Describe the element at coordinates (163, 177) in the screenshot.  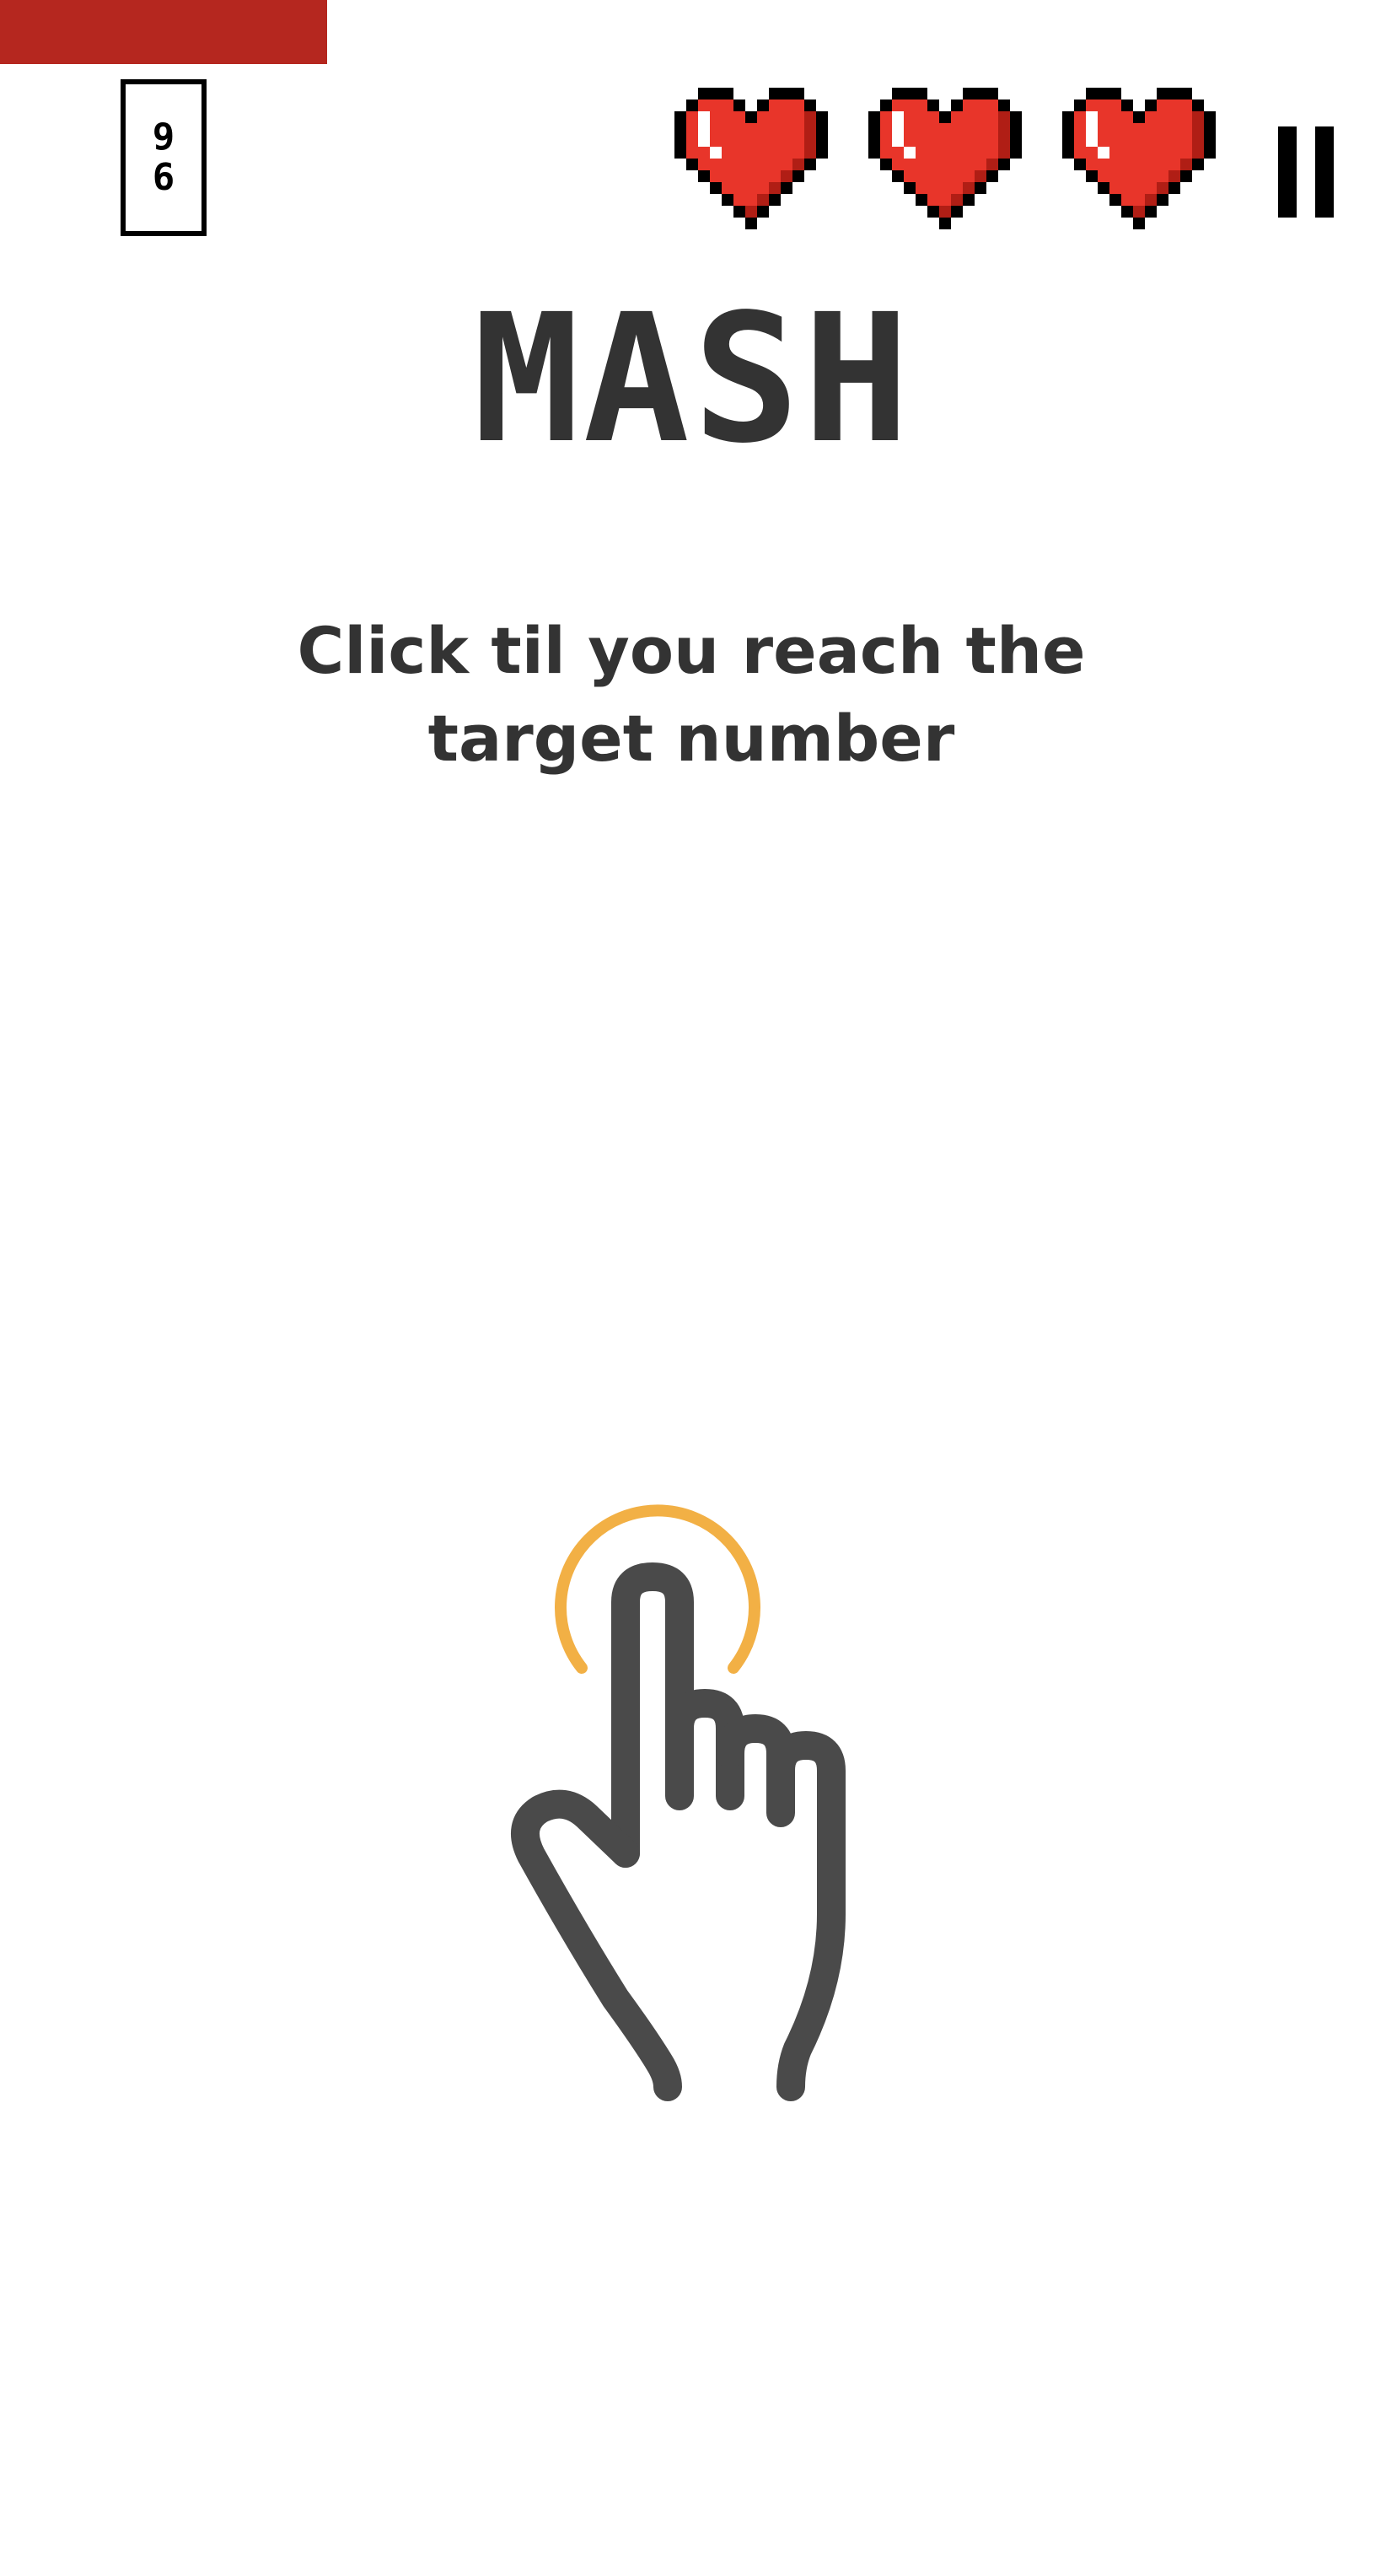
I see `score-digit: 6` at that location.